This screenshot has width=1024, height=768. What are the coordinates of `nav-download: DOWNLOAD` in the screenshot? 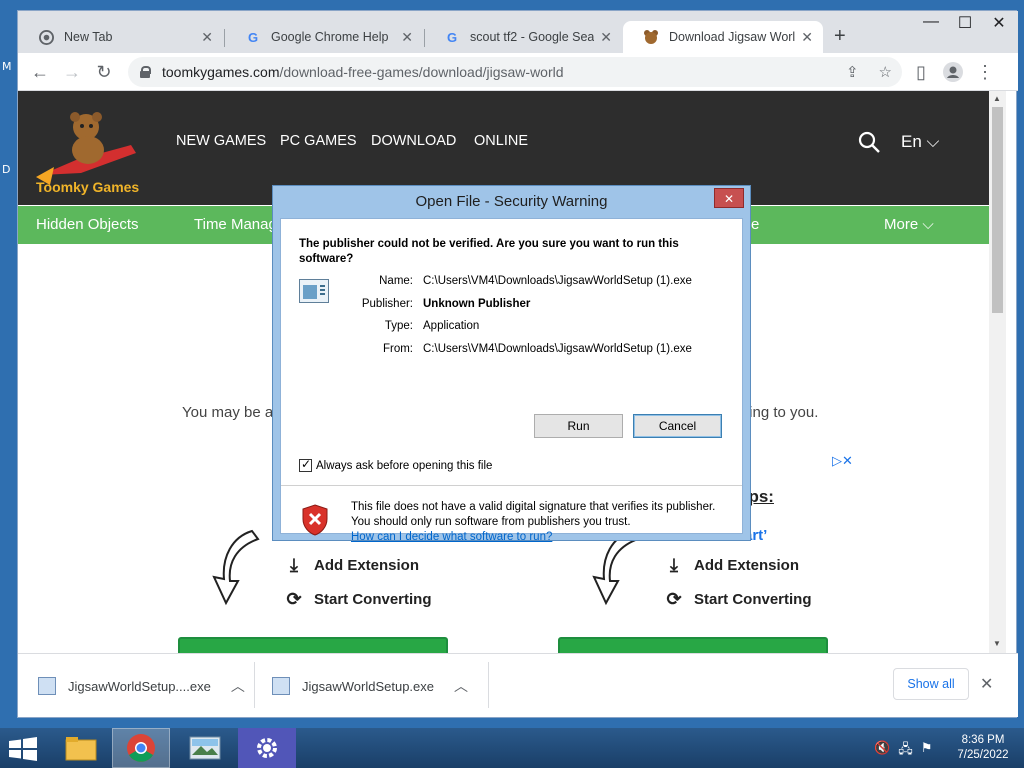 It's located at (413, 141).